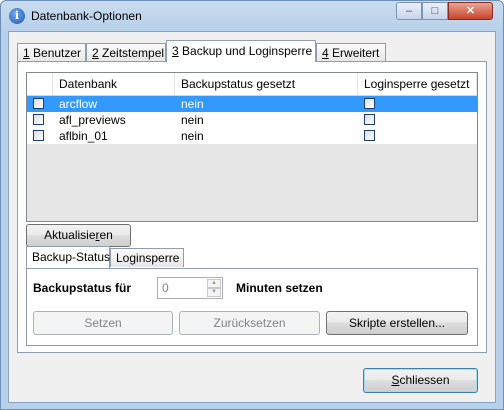  What do you see at coordinates (424, 380) in the screenshot?
I see `button-label: chliessen` at bounding box center [424, 380].